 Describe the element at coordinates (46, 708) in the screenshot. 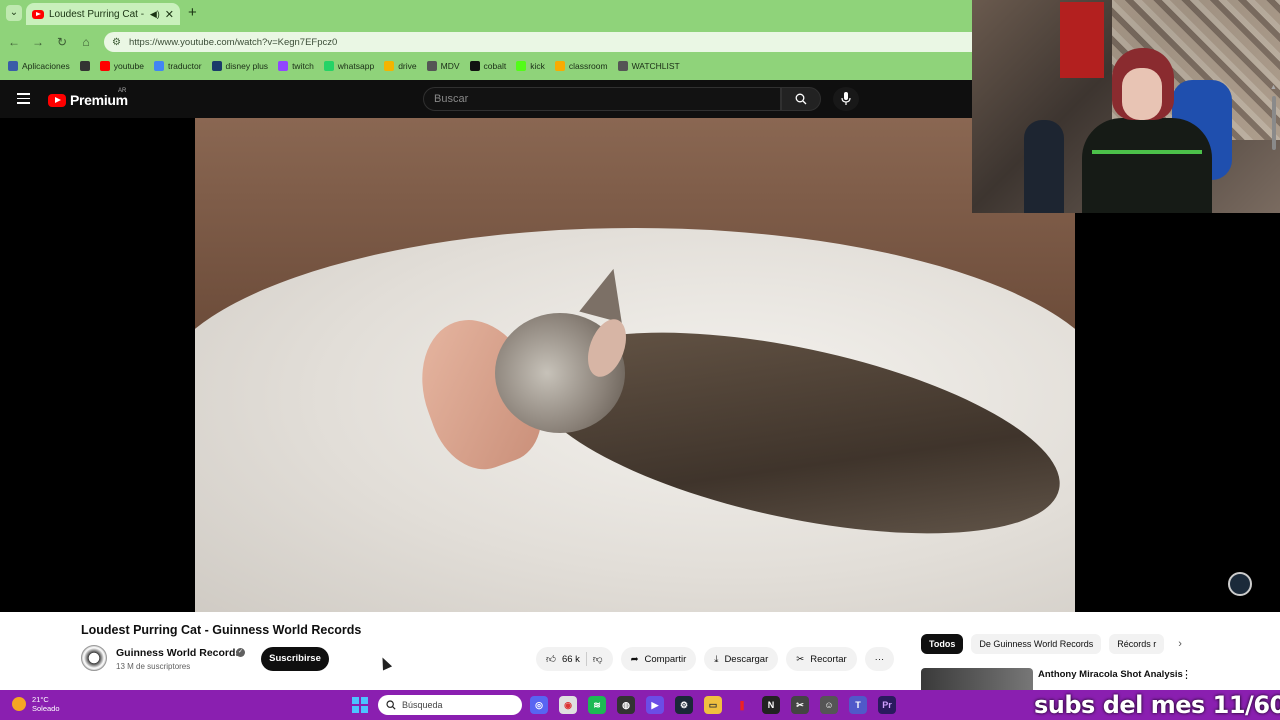

I see `weather-condition: Soleado` at that location.